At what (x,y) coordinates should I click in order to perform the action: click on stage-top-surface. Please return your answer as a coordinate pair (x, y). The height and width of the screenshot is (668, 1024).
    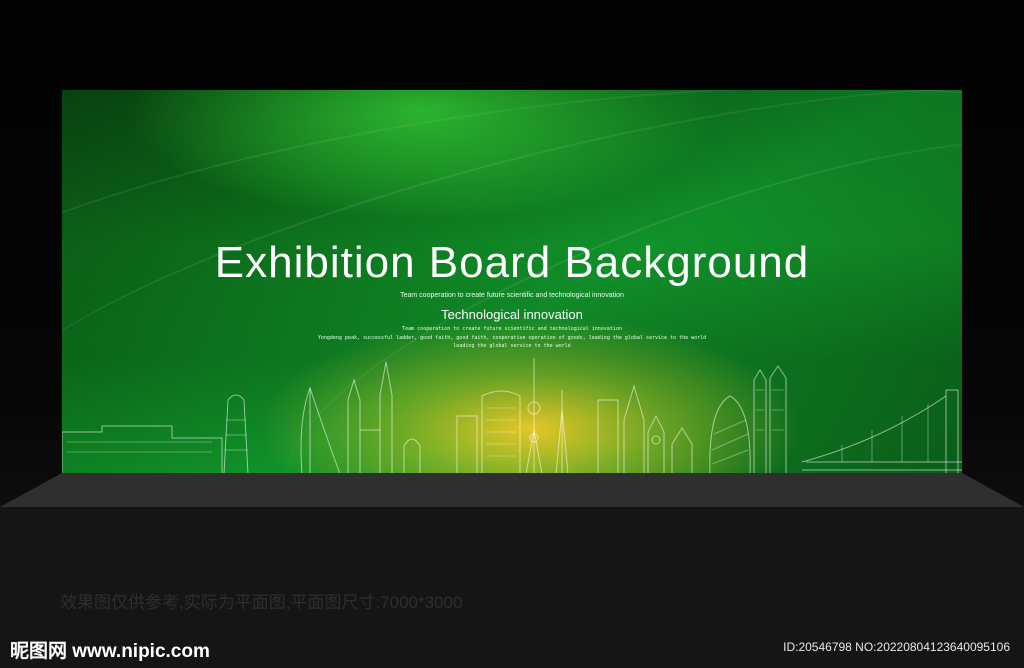
    Looking at the image, I should click on (512, 490).